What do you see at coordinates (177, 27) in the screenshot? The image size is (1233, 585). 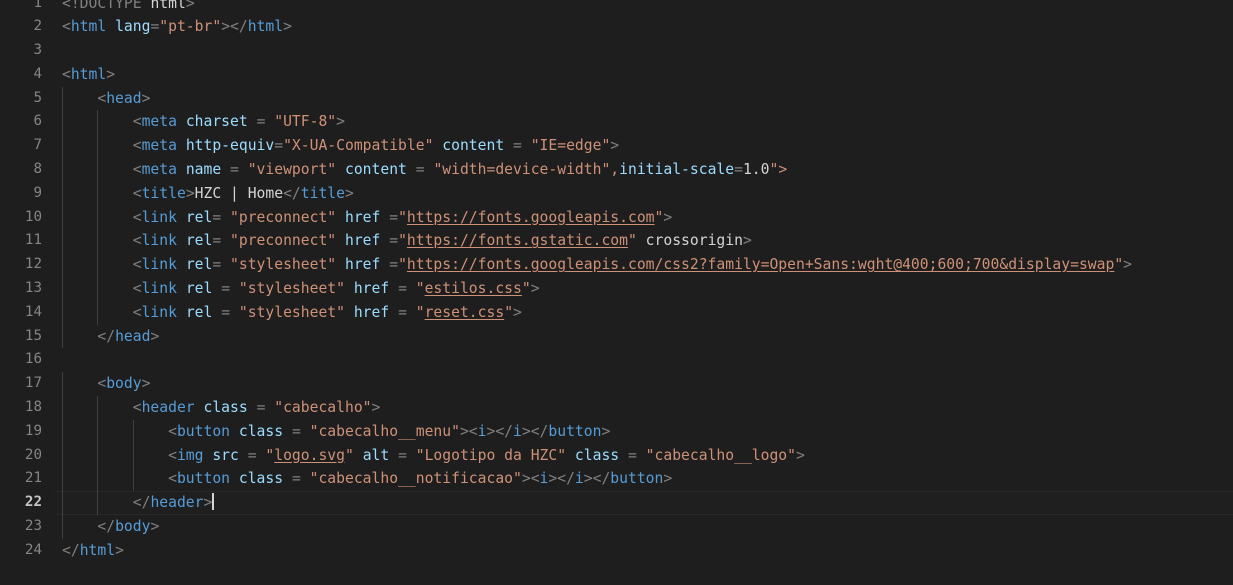 I see `code-text: <html lang="pt-br"></html>` at bounding box center [177, 27].